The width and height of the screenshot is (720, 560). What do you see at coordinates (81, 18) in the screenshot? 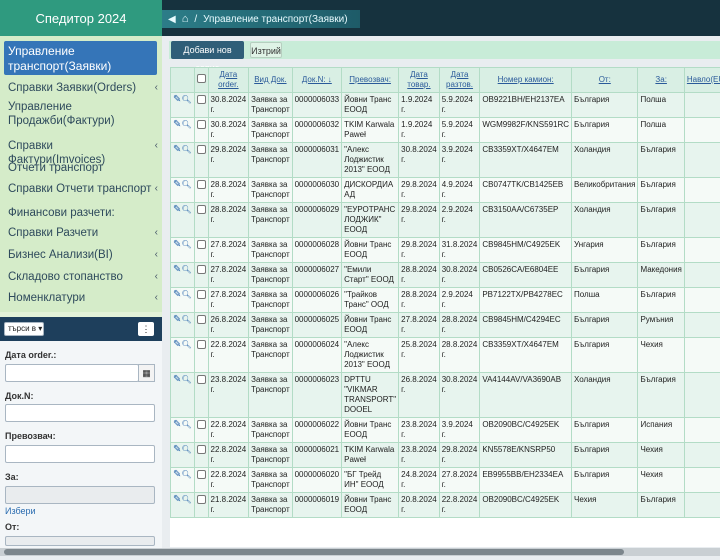
I see `app-brand: Спедитор 2024` at bounding box center [81, 18].